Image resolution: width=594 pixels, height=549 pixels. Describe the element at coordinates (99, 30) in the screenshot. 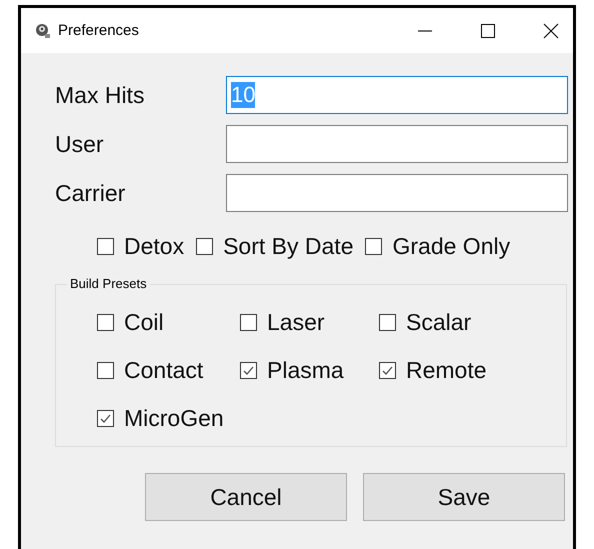

I see `window-title: Preferences` at that location.